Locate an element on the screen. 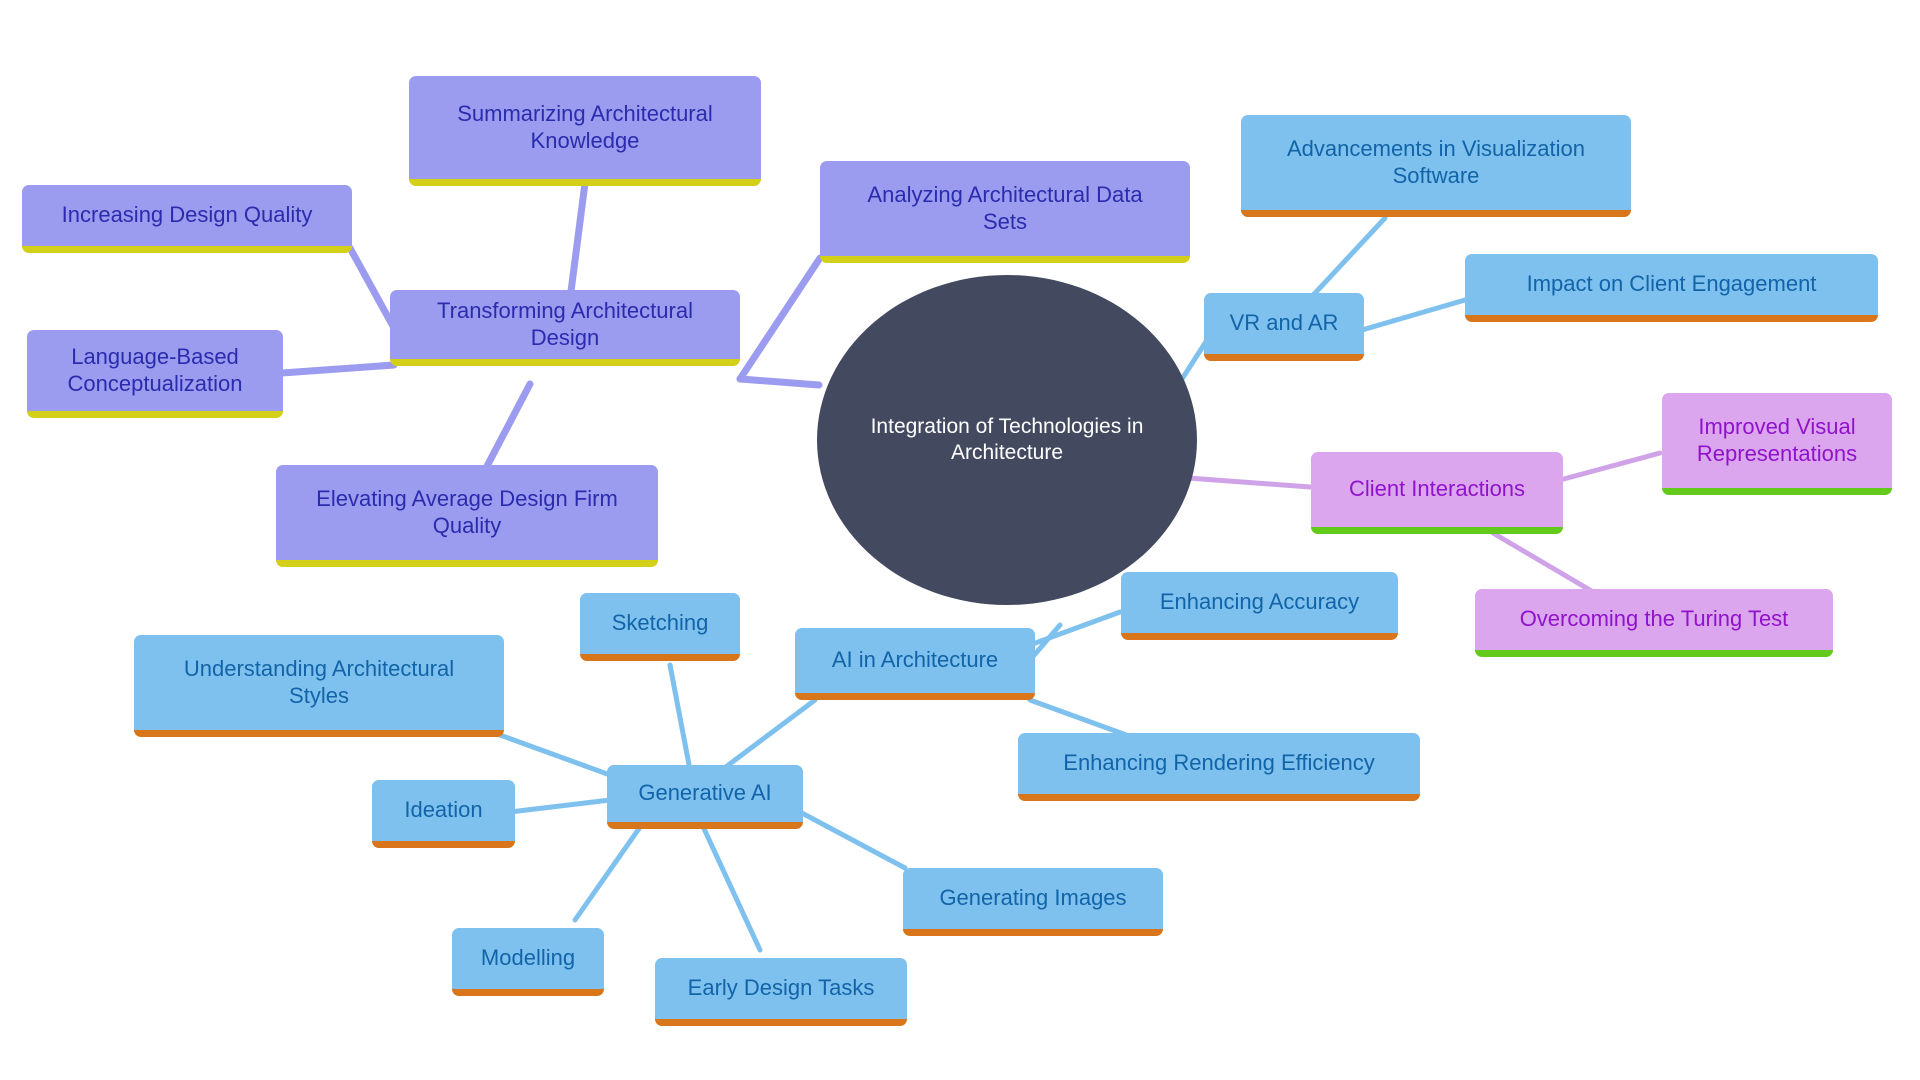  edge-client-improved is located at coordinates (1610, 466).